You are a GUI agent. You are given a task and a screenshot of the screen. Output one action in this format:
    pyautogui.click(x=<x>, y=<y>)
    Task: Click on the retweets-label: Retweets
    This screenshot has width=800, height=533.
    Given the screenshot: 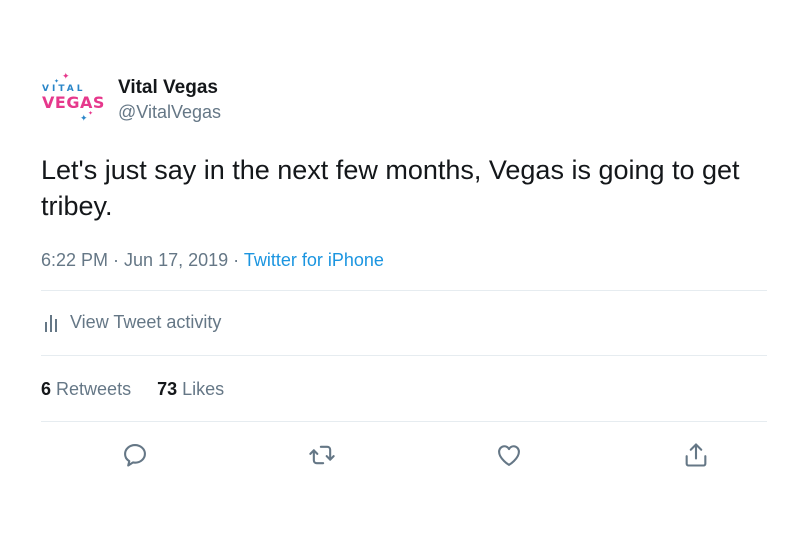 What is the action you would take?
    pyautogui.click(x=94, y=389)
    